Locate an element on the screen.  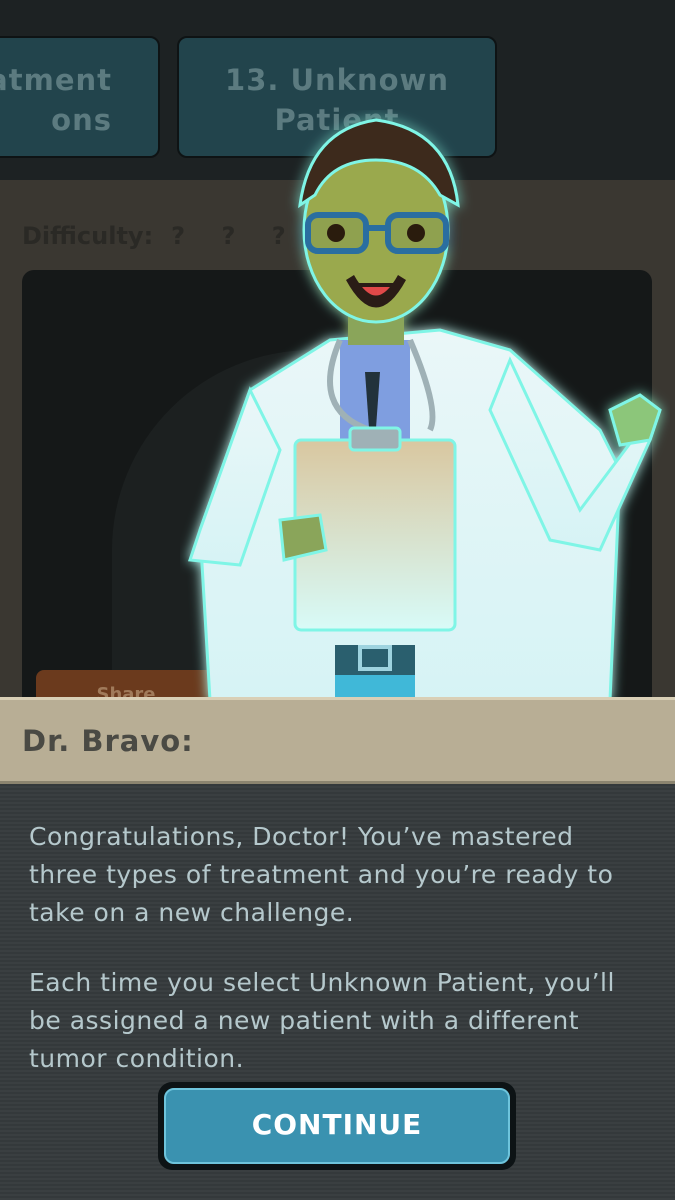
continue-button: CONTINUE is located at coordinates (337, 1126).